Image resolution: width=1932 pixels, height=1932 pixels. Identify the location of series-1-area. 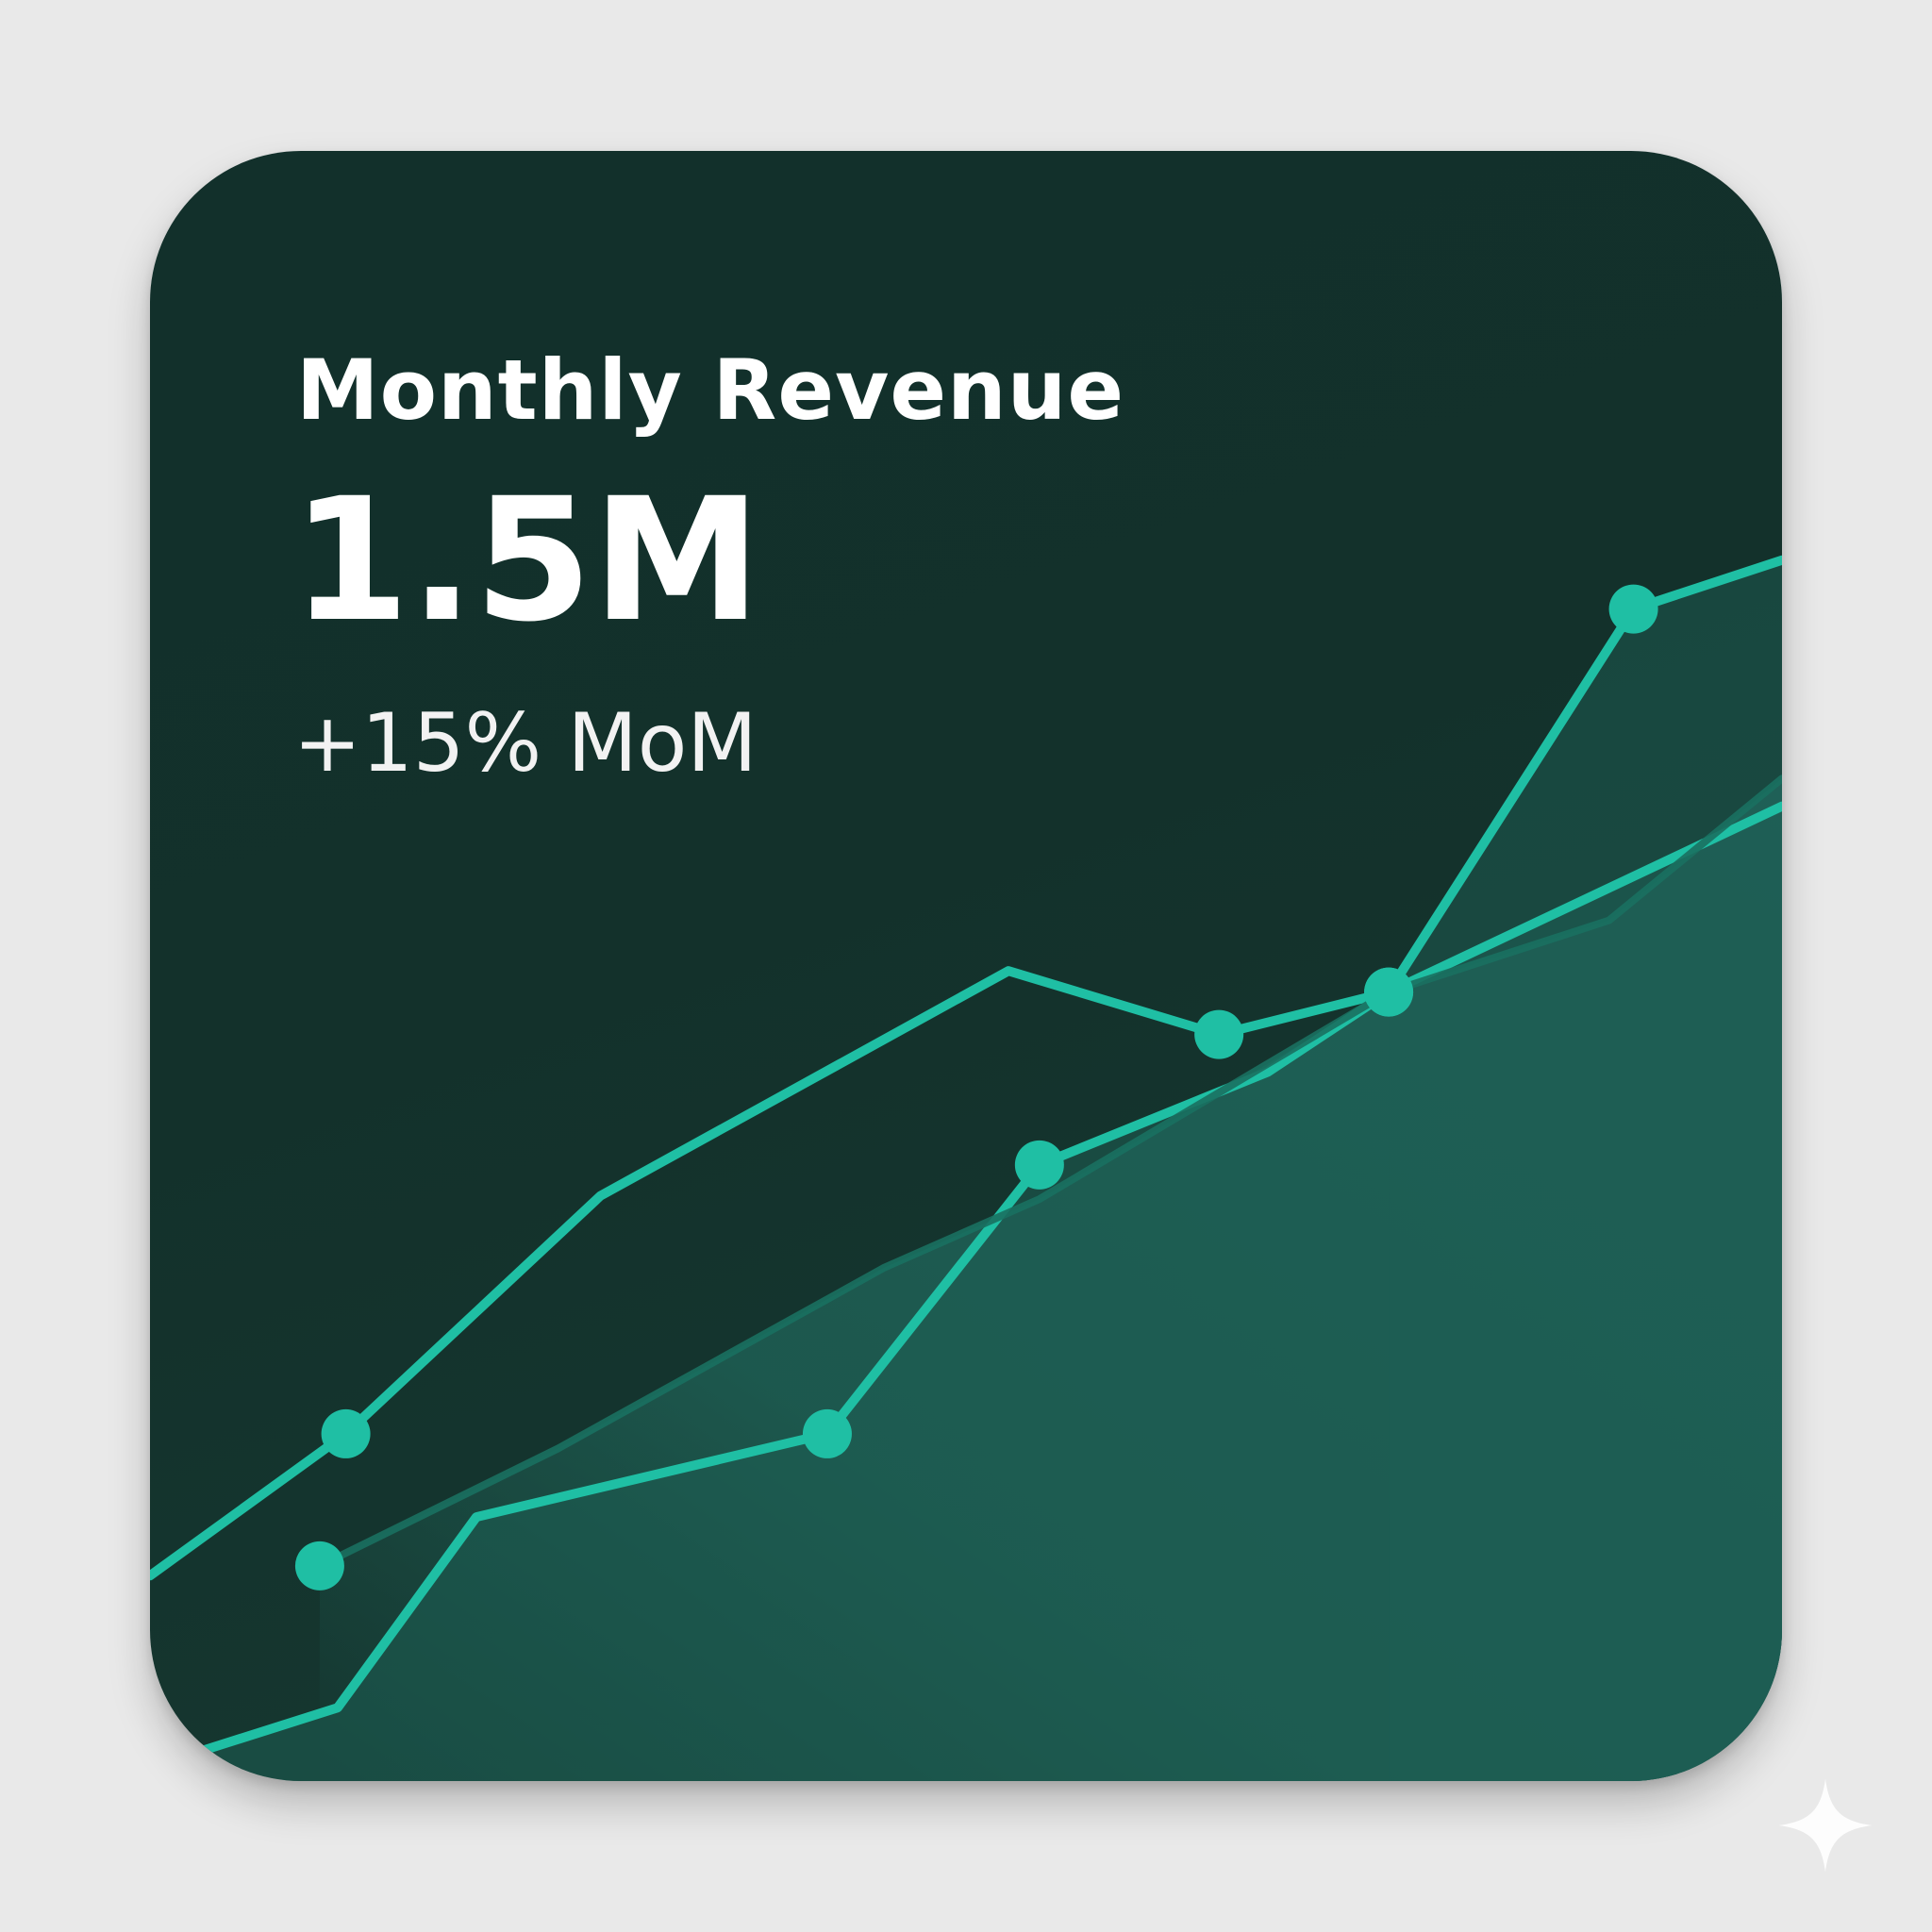
(1586, 1170).